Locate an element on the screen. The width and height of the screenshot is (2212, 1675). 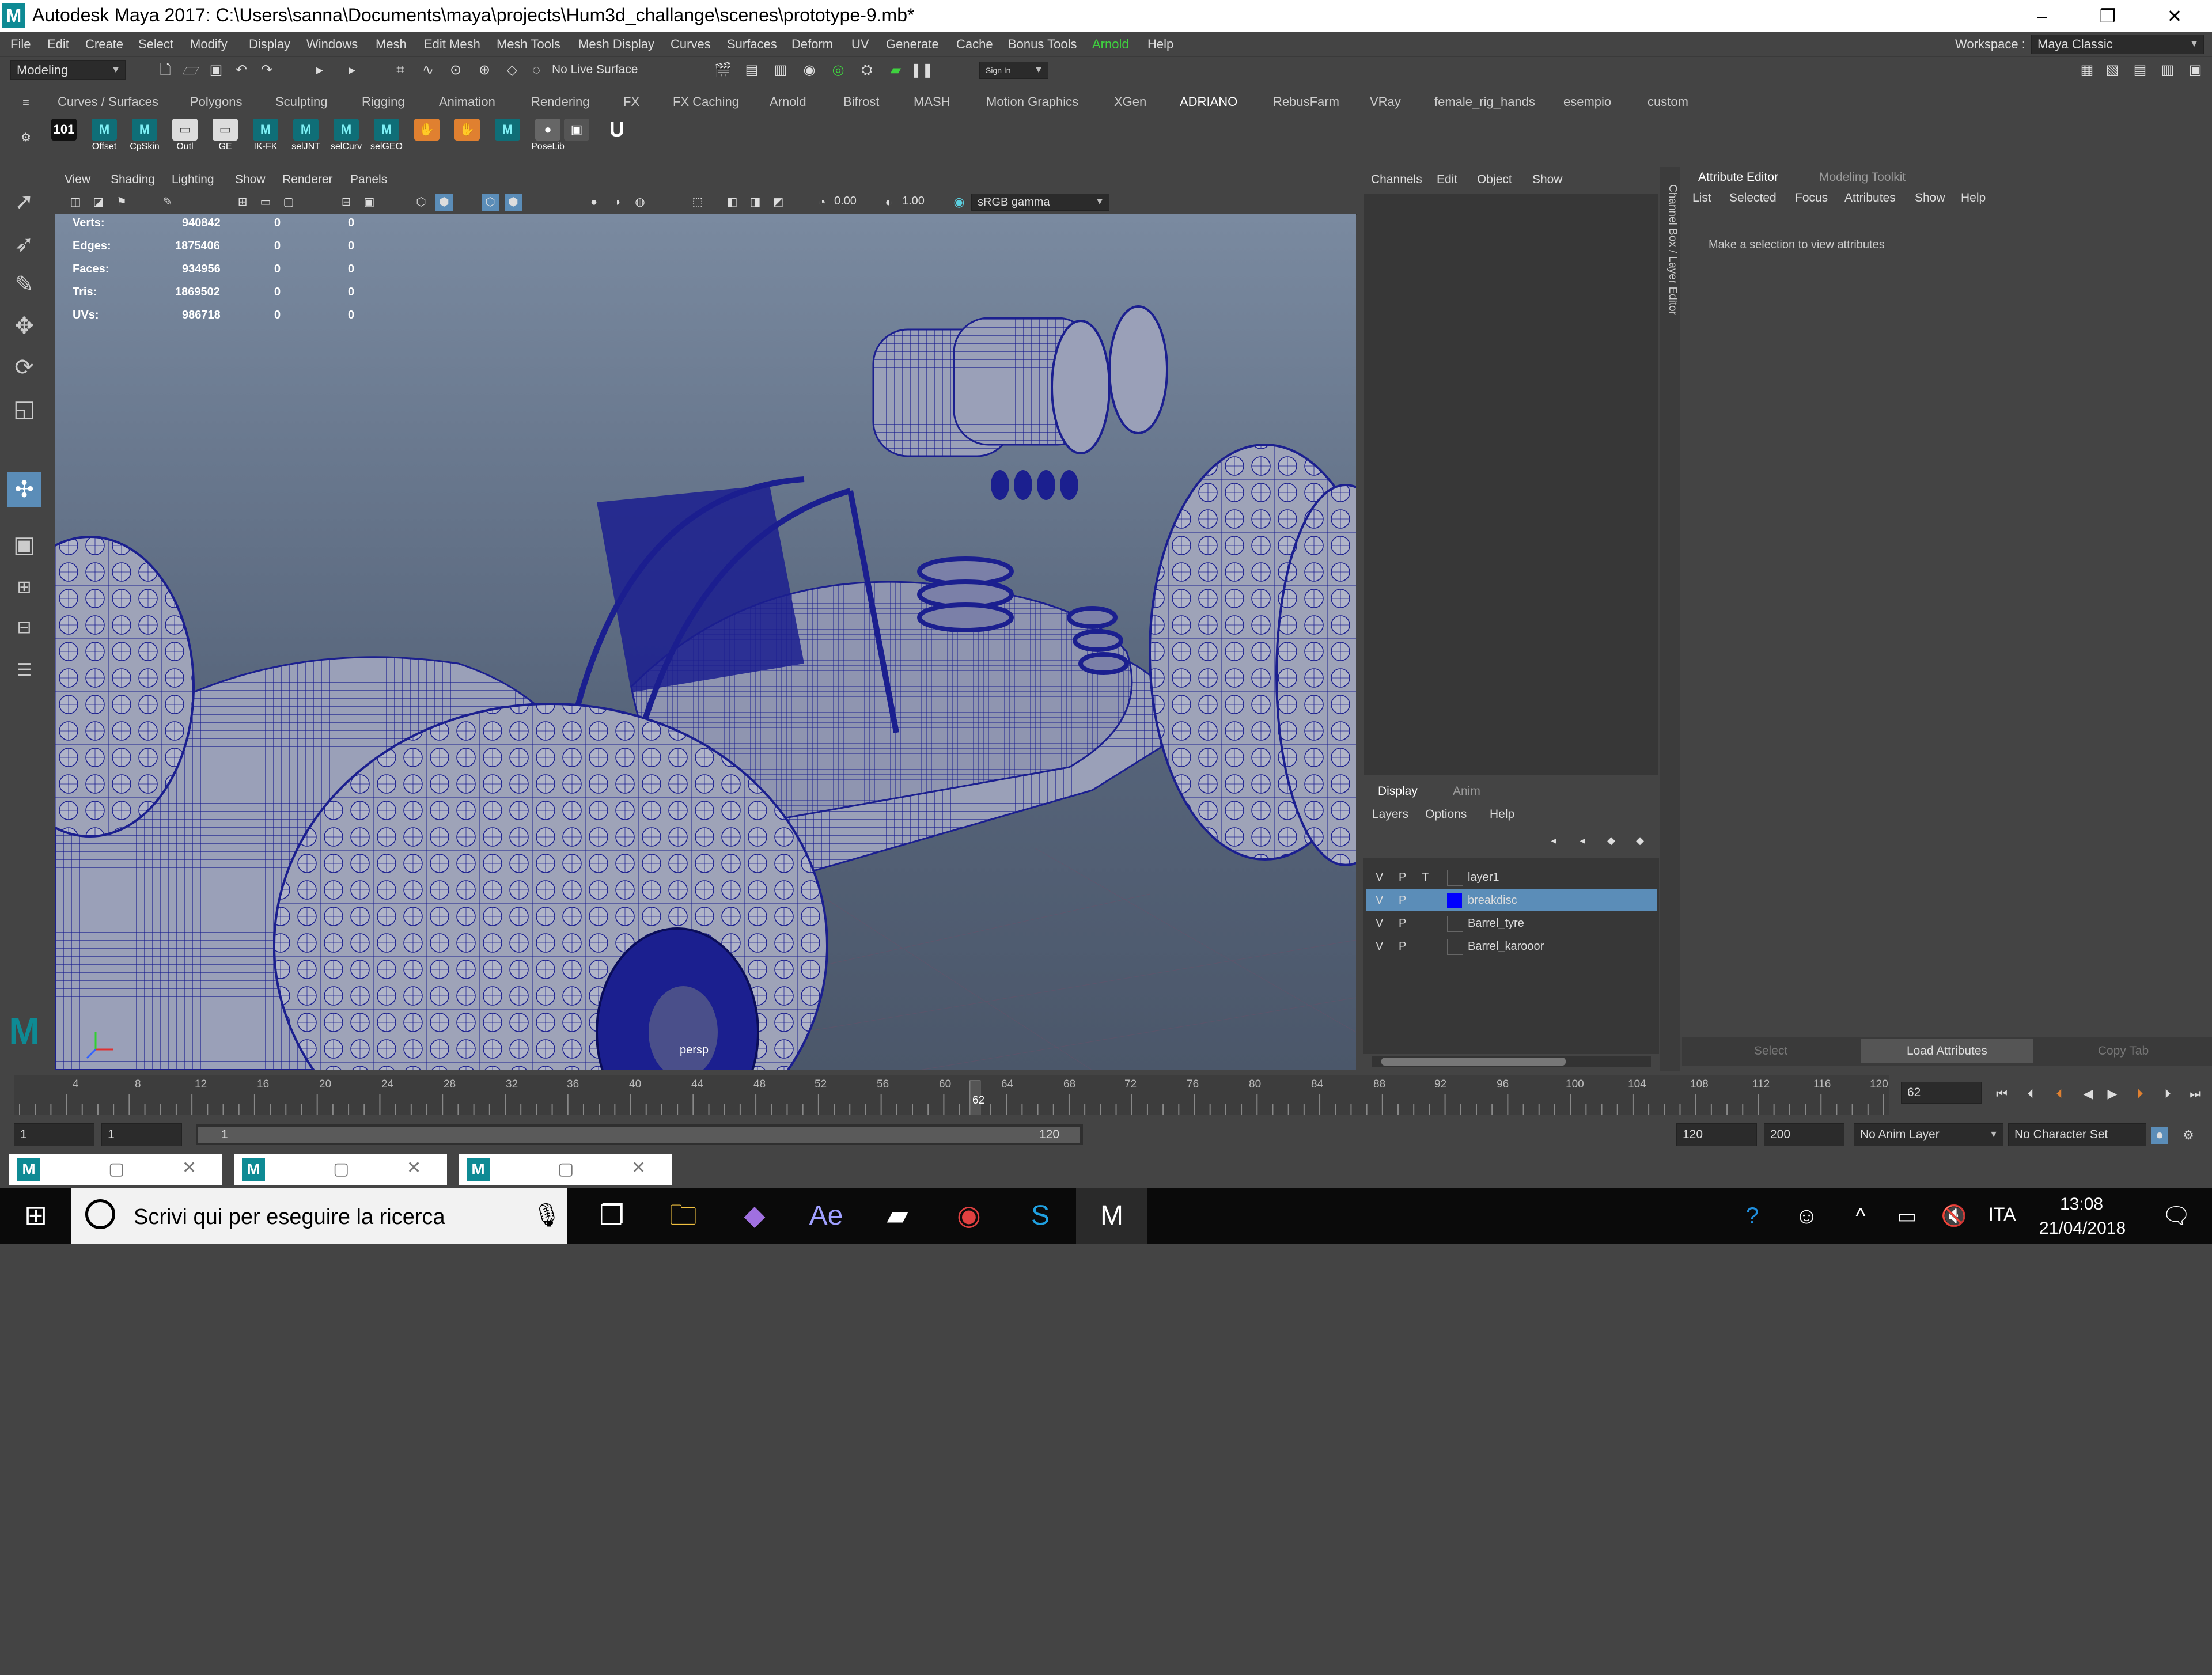
menu-create: Create is located at coordinates (104, 44).